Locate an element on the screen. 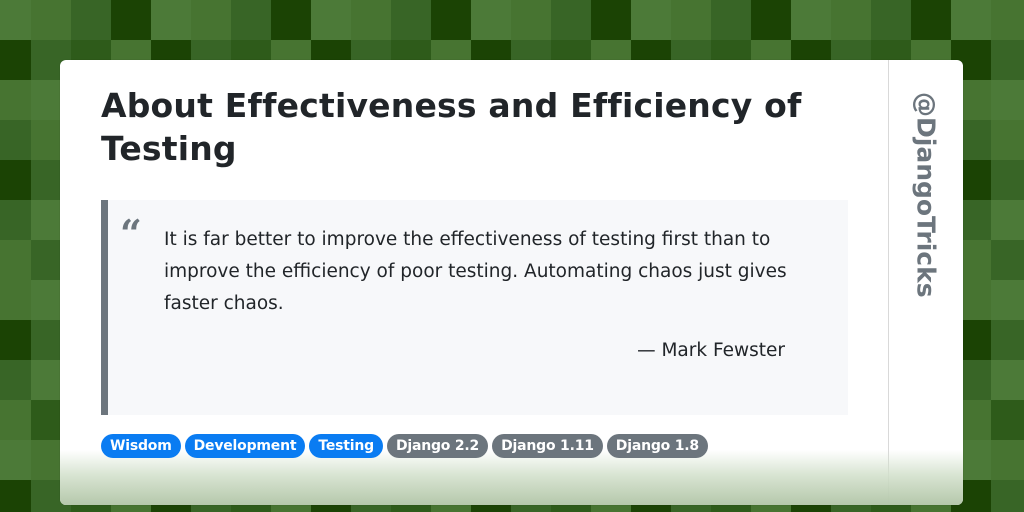 This screenshot has width=1024, height=512. quote-mark-icon: “ is located at coordinates (131, 233).